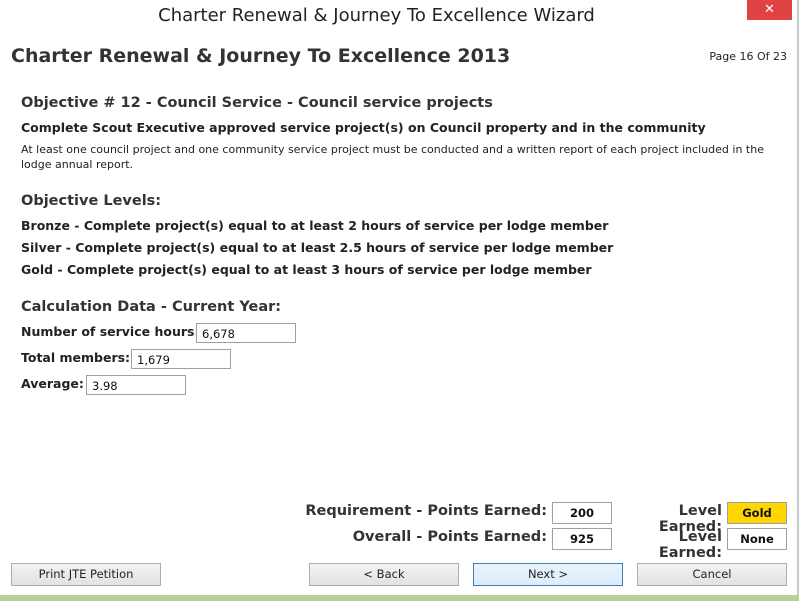 The height and width of the screenshot is (601, 799). Describe the element at coordinates (548, 574) in the screenshot. I see `next-button: Next >` at that location.